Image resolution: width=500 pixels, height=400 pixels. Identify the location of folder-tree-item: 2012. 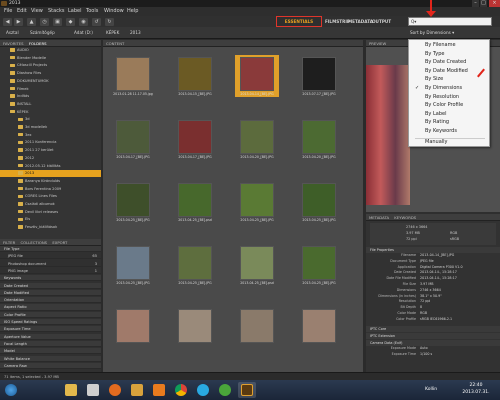
(50, 158).